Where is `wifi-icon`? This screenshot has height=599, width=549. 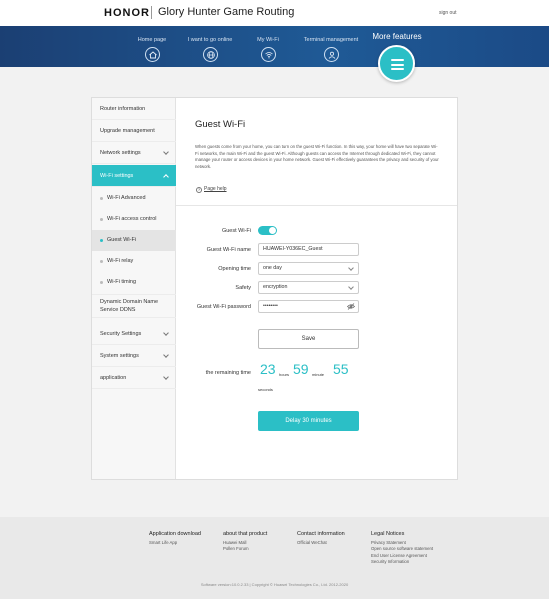 wifi-icon is located at coordinates (268, 54).